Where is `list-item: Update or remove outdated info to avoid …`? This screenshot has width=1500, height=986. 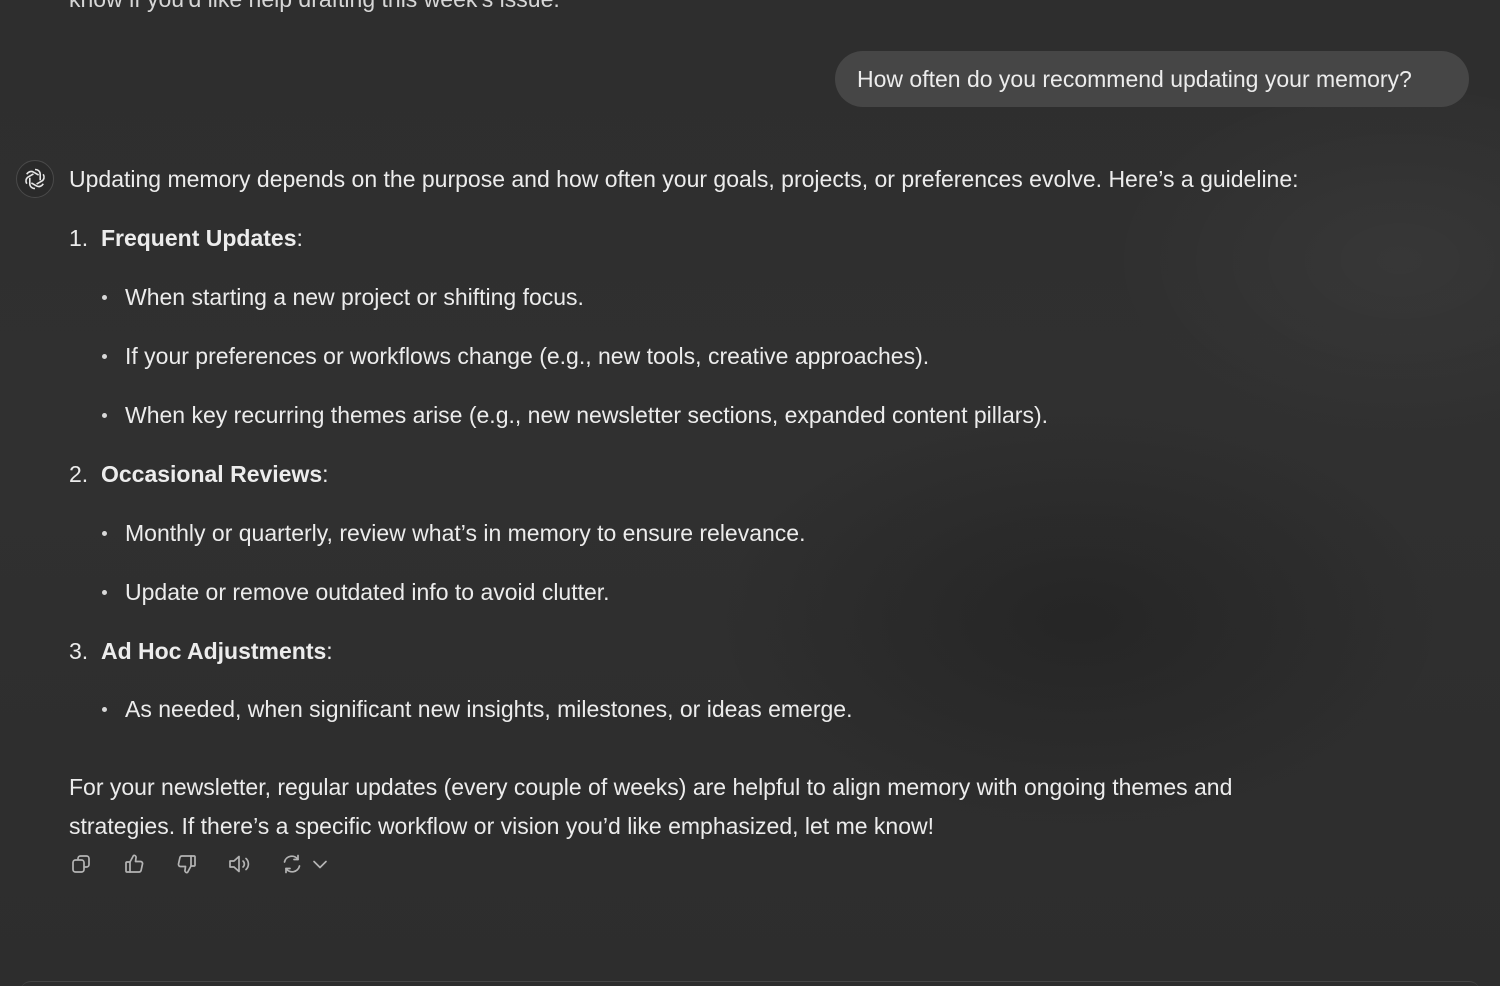 list-item: Update or remove outdated info to avoid … is located at coordinates (367, 592).